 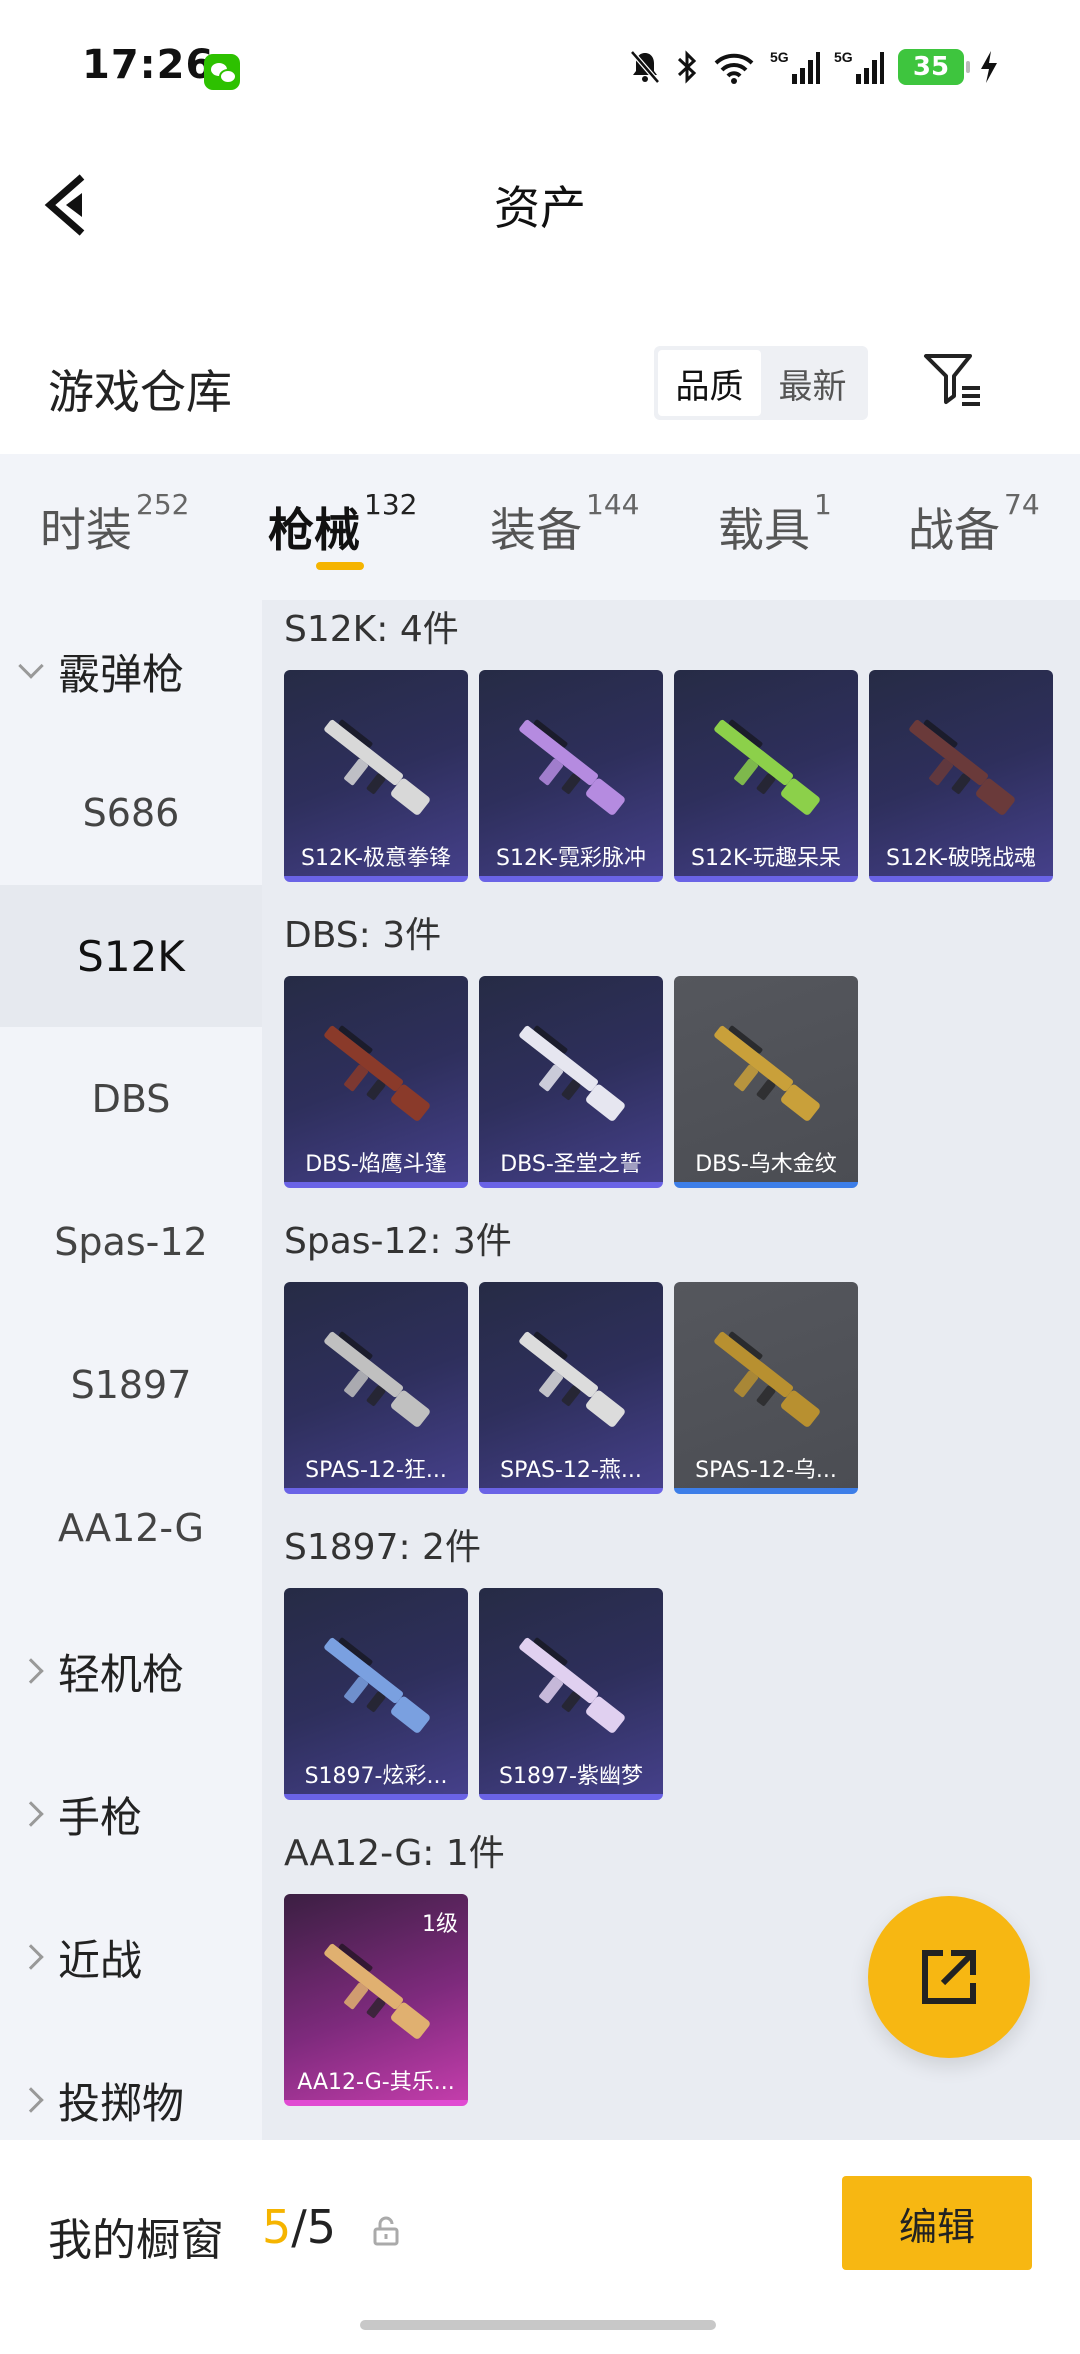 What do you see at coordinates (764, 530) in the screenshot?
I see `tab-label: 载具` at bounding box center [764, 530].